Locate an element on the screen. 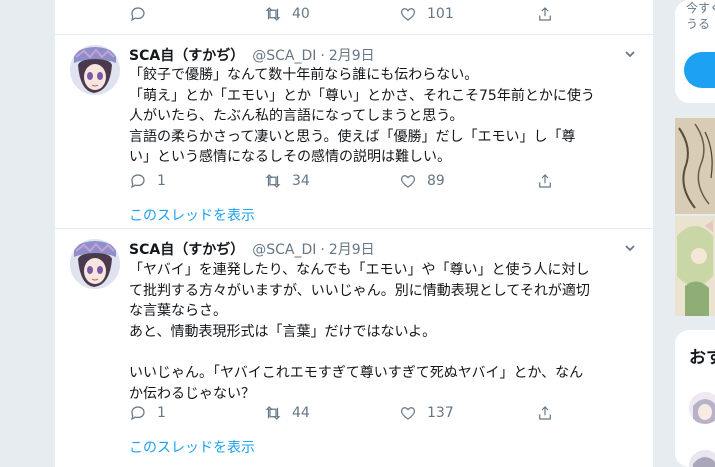 The height and width of the screenshot is (467, 715). tweet-text-line: いいじゃん。「ヤバイこれエモすぎて尊いすぎて死ぬヤバイ」とか、なん is located at coordinates (356, 372).